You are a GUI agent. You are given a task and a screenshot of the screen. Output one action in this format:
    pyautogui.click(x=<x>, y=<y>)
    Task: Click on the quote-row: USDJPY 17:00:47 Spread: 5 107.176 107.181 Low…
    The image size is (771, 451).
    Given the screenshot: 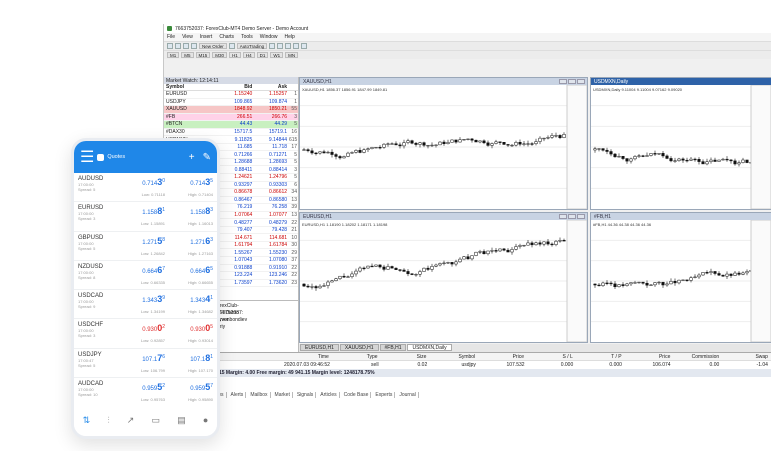 What is the action you would take?
    pyautogui.click(x=145, y=364)
    